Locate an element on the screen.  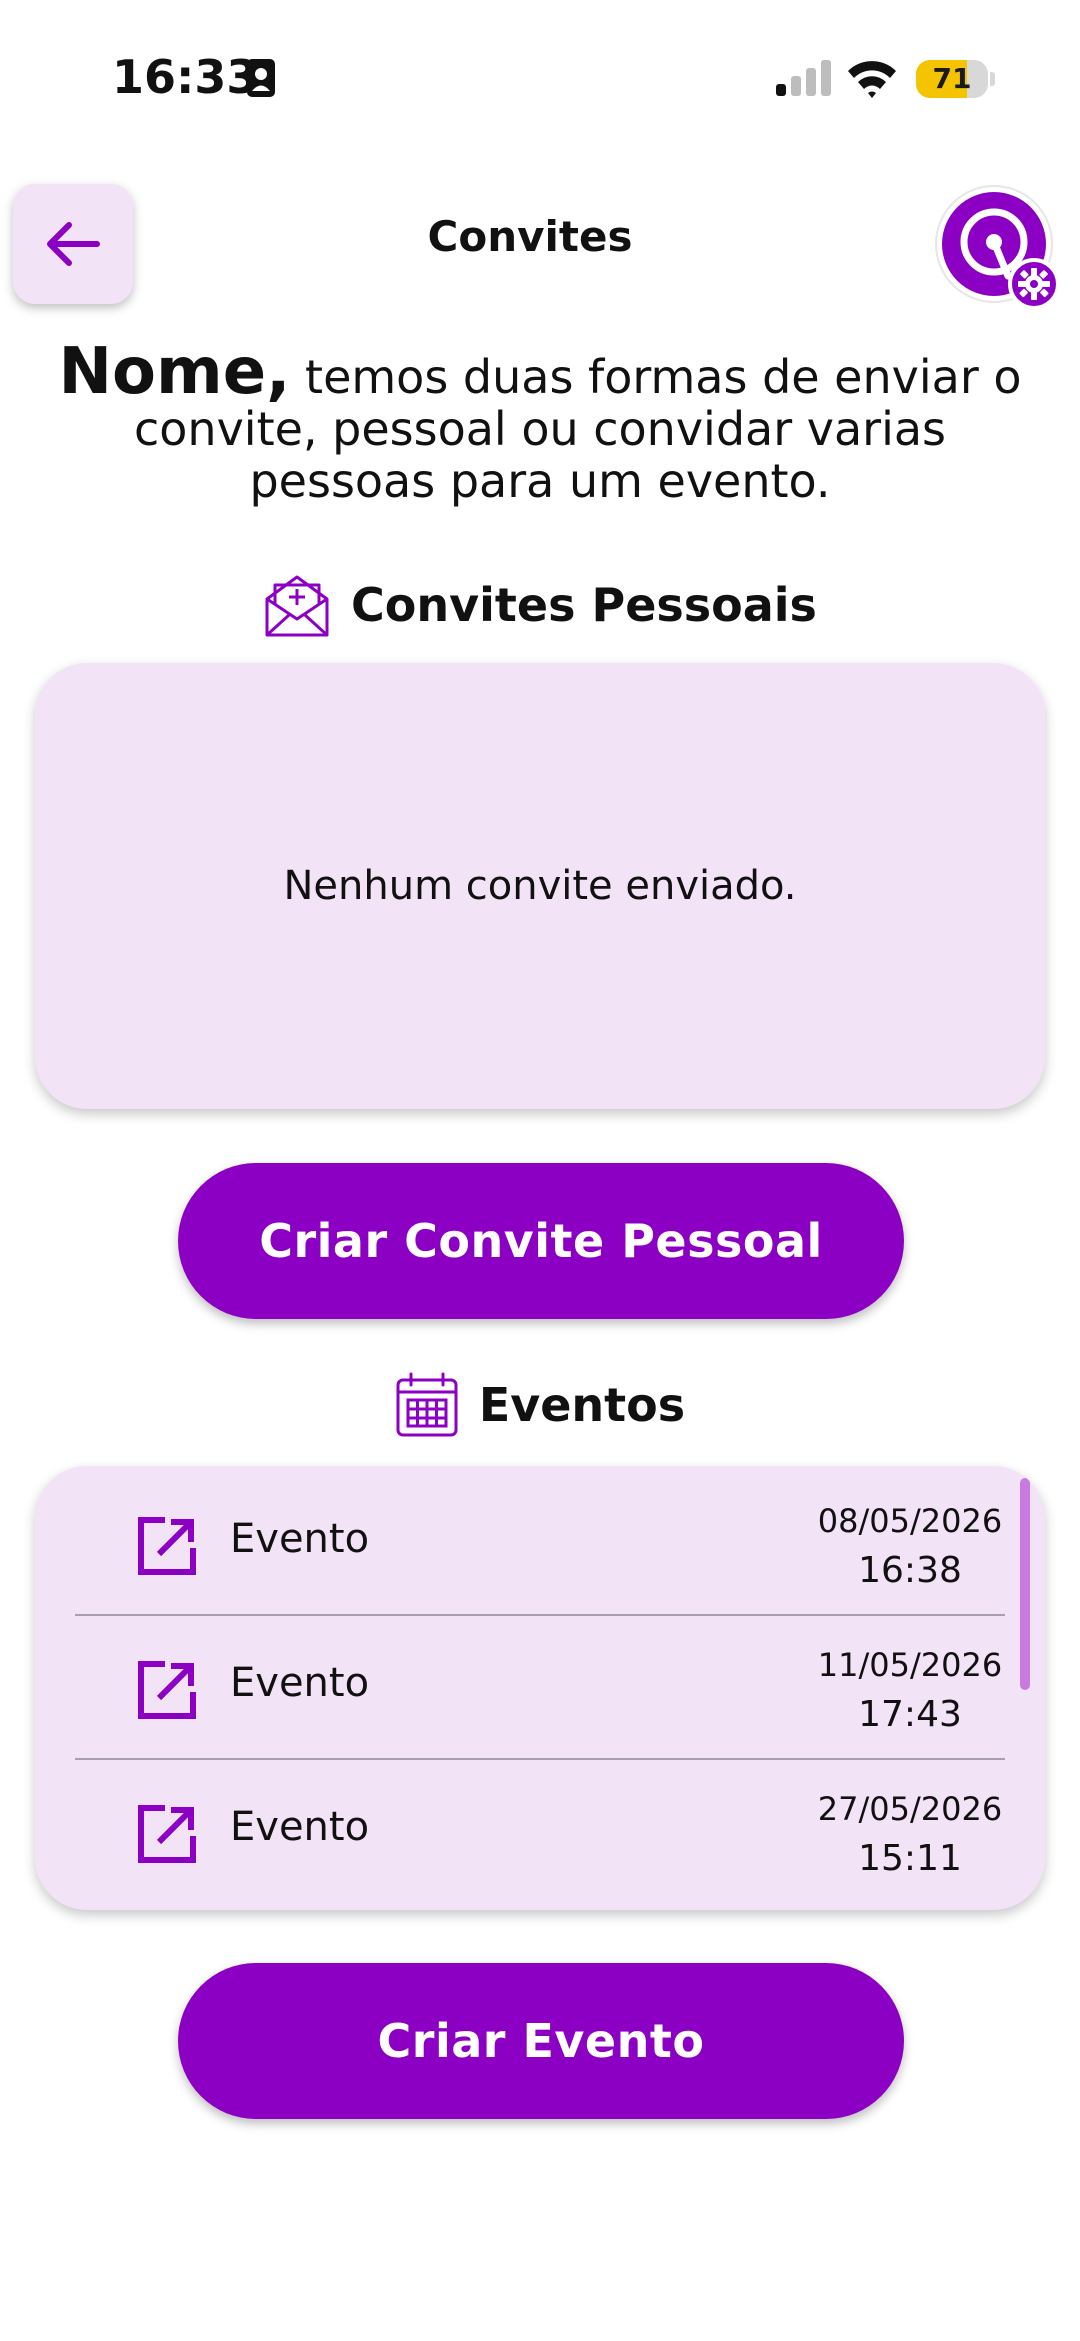
status-bar: 16:33 71 is located at coordinates (540, 75).